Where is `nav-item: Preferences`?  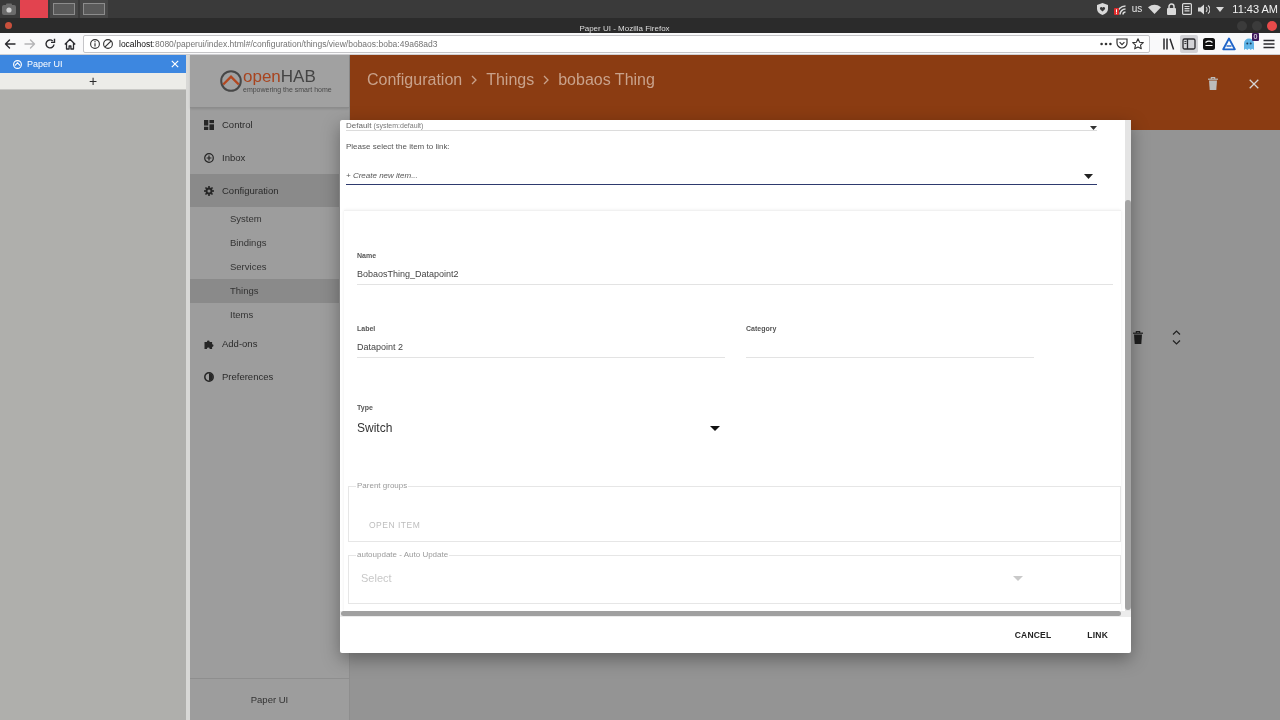 nav-item: Preferences is located at coordinates (264, 376).